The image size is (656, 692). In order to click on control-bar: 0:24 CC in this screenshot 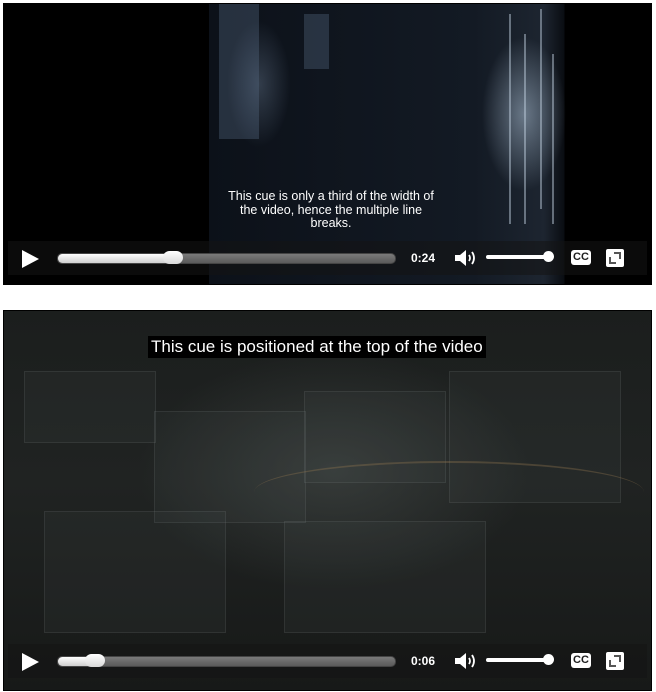, I will do `click(327, 258)`.